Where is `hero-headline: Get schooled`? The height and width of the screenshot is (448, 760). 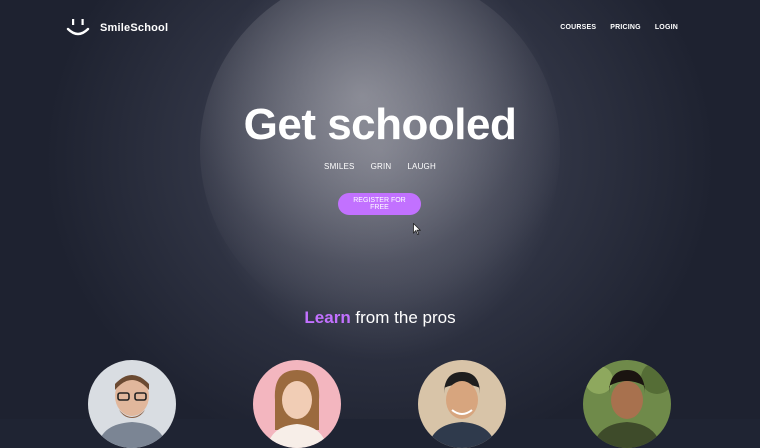 hero-headline: Get schooled is located at coordinates (380, 124).